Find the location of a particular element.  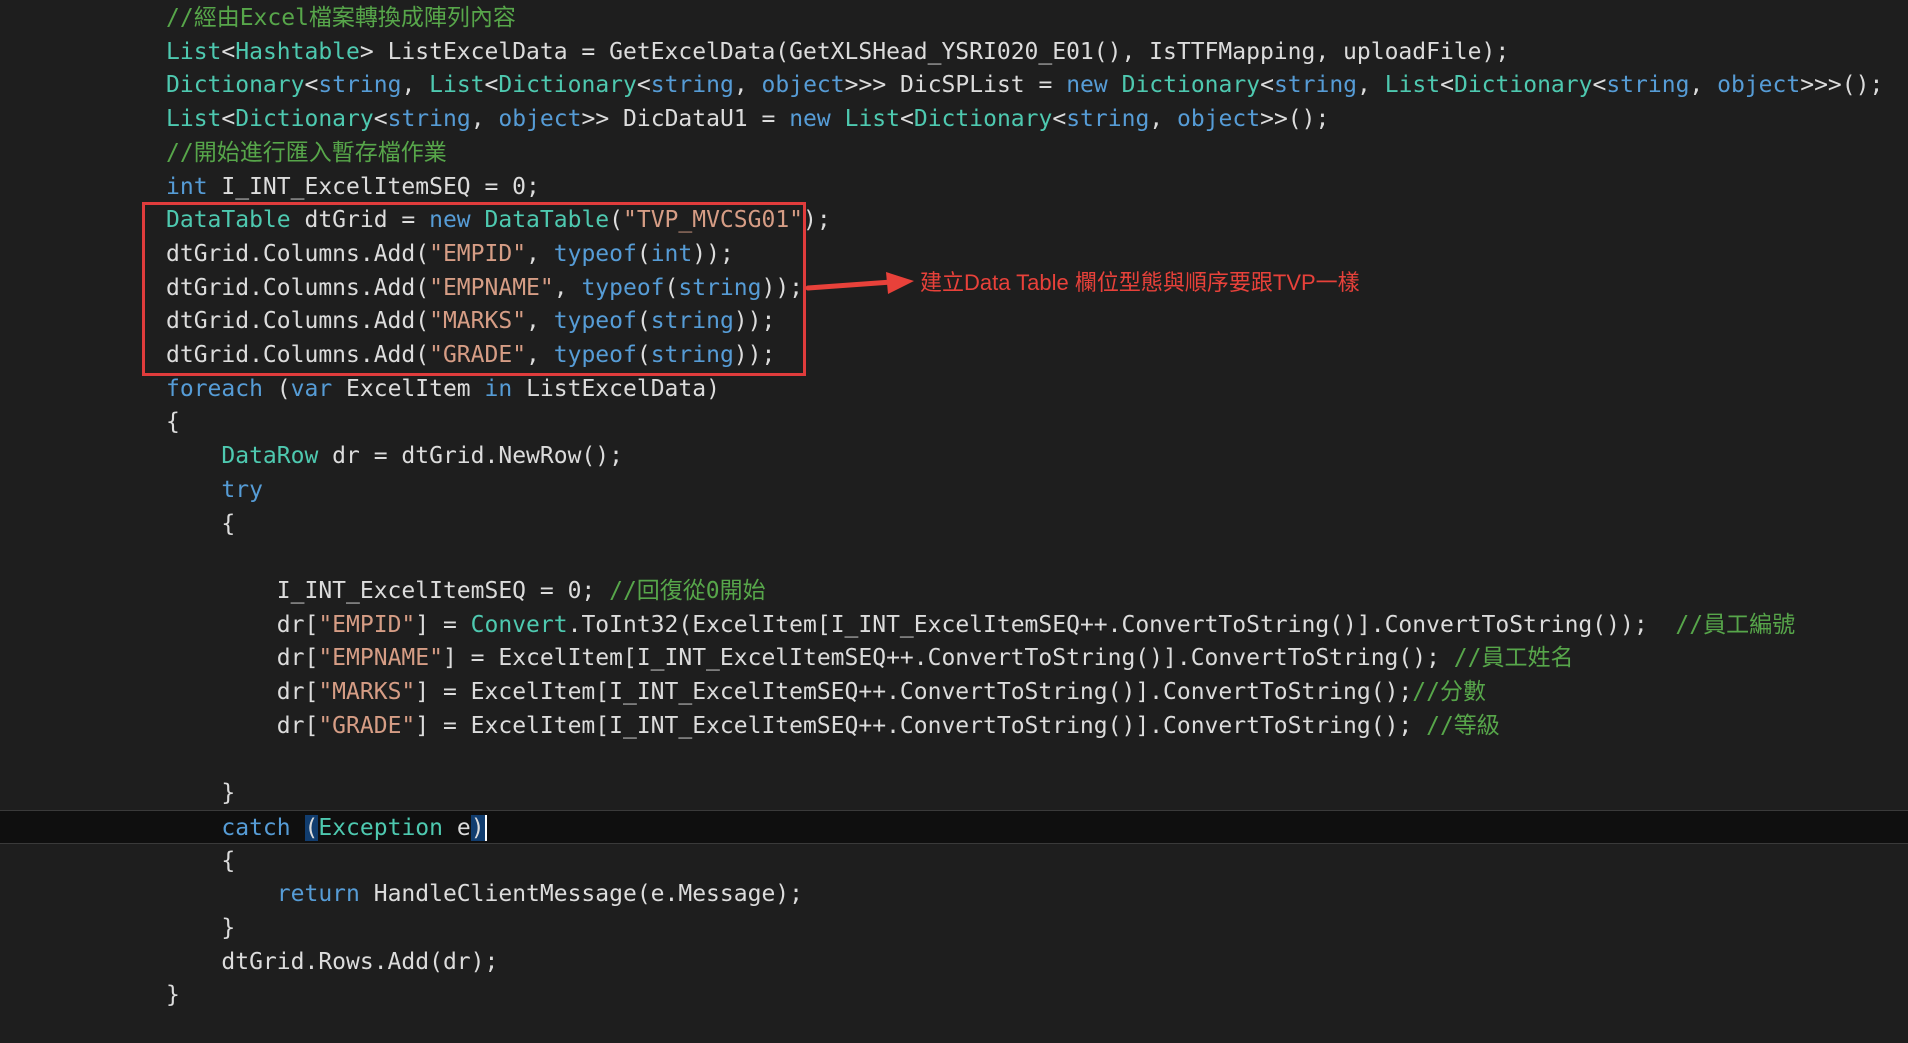

code-token-keyword: var is located at coordinates (311, 388).